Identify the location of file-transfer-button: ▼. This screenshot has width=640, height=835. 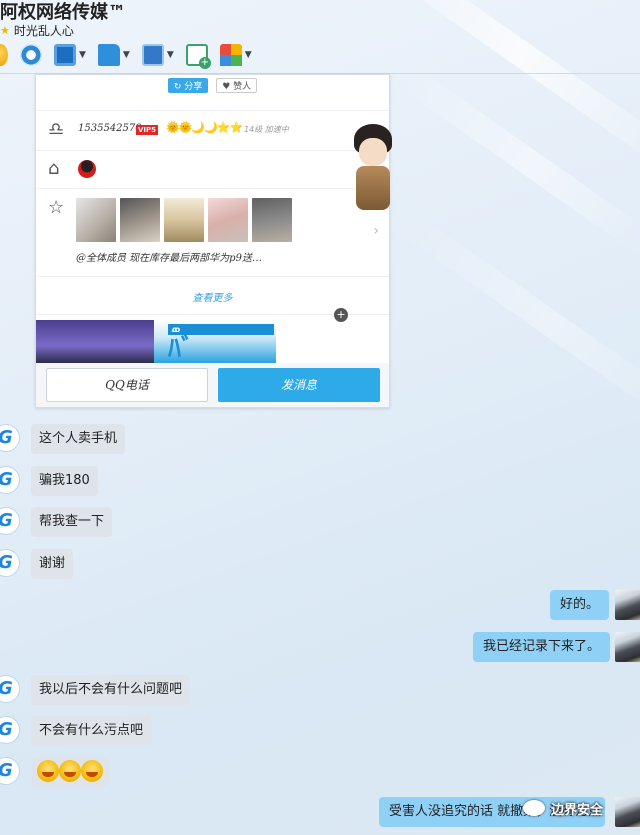
(113, 55).